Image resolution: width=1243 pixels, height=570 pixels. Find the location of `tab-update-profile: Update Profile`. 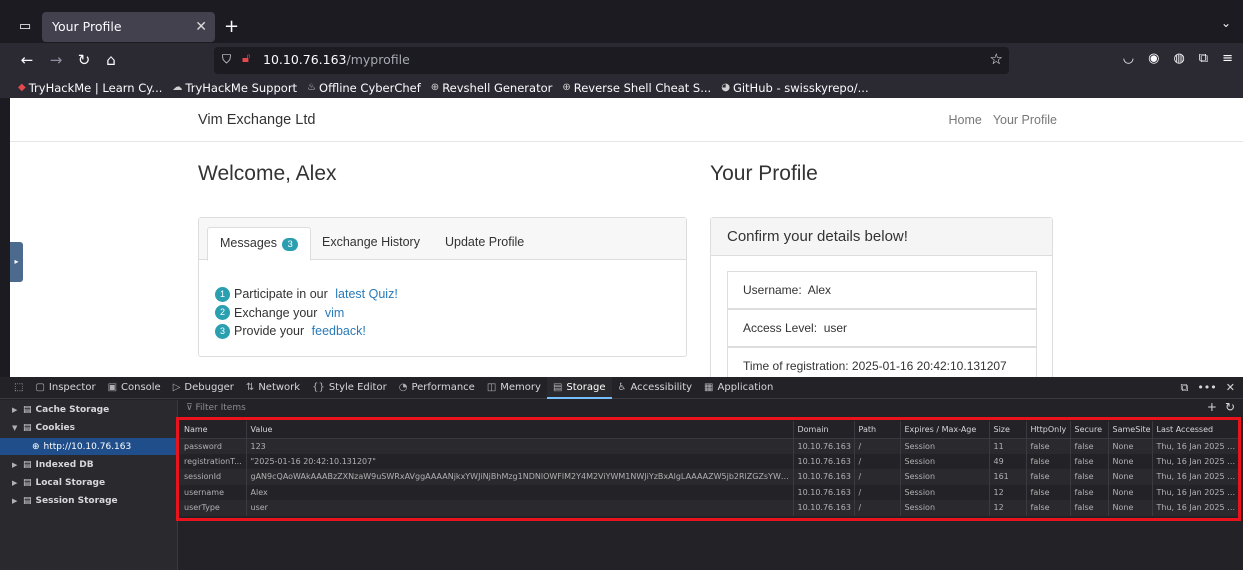

tab-update-profile: Update Profile is located at coordinates (484, 242).